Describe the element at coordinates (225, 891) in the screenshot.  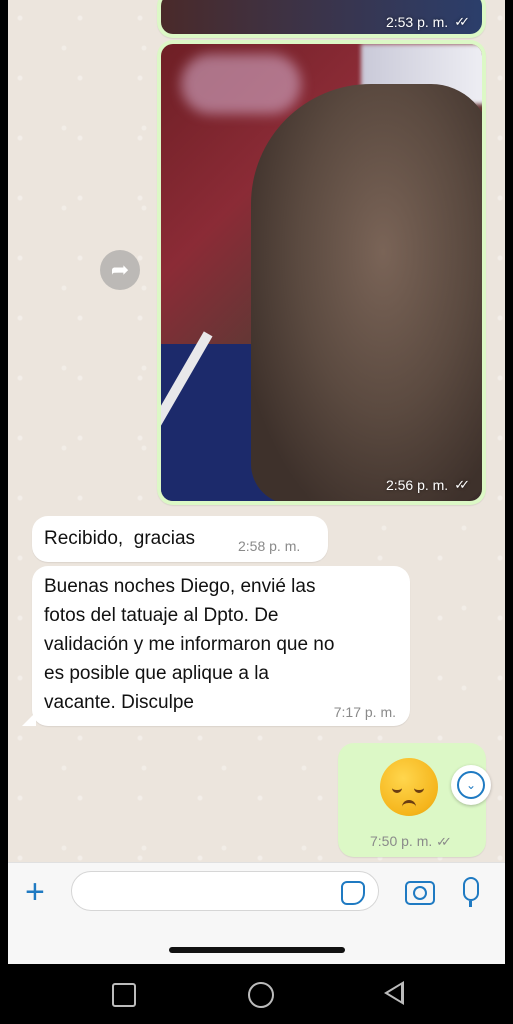
I see `message-input` at that location.